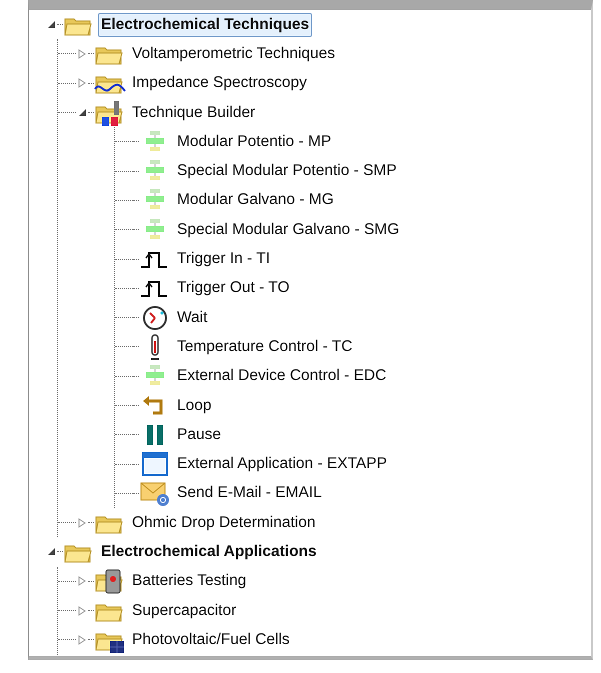  I want to click on tree-item: Wait, so click(192, 318).